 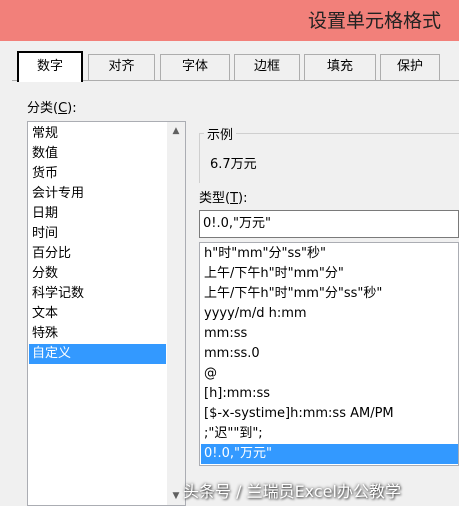 I want to click on watermark-text: 头条号 / 兰瑞员Excel办公教学, so click(x=292, y=491).